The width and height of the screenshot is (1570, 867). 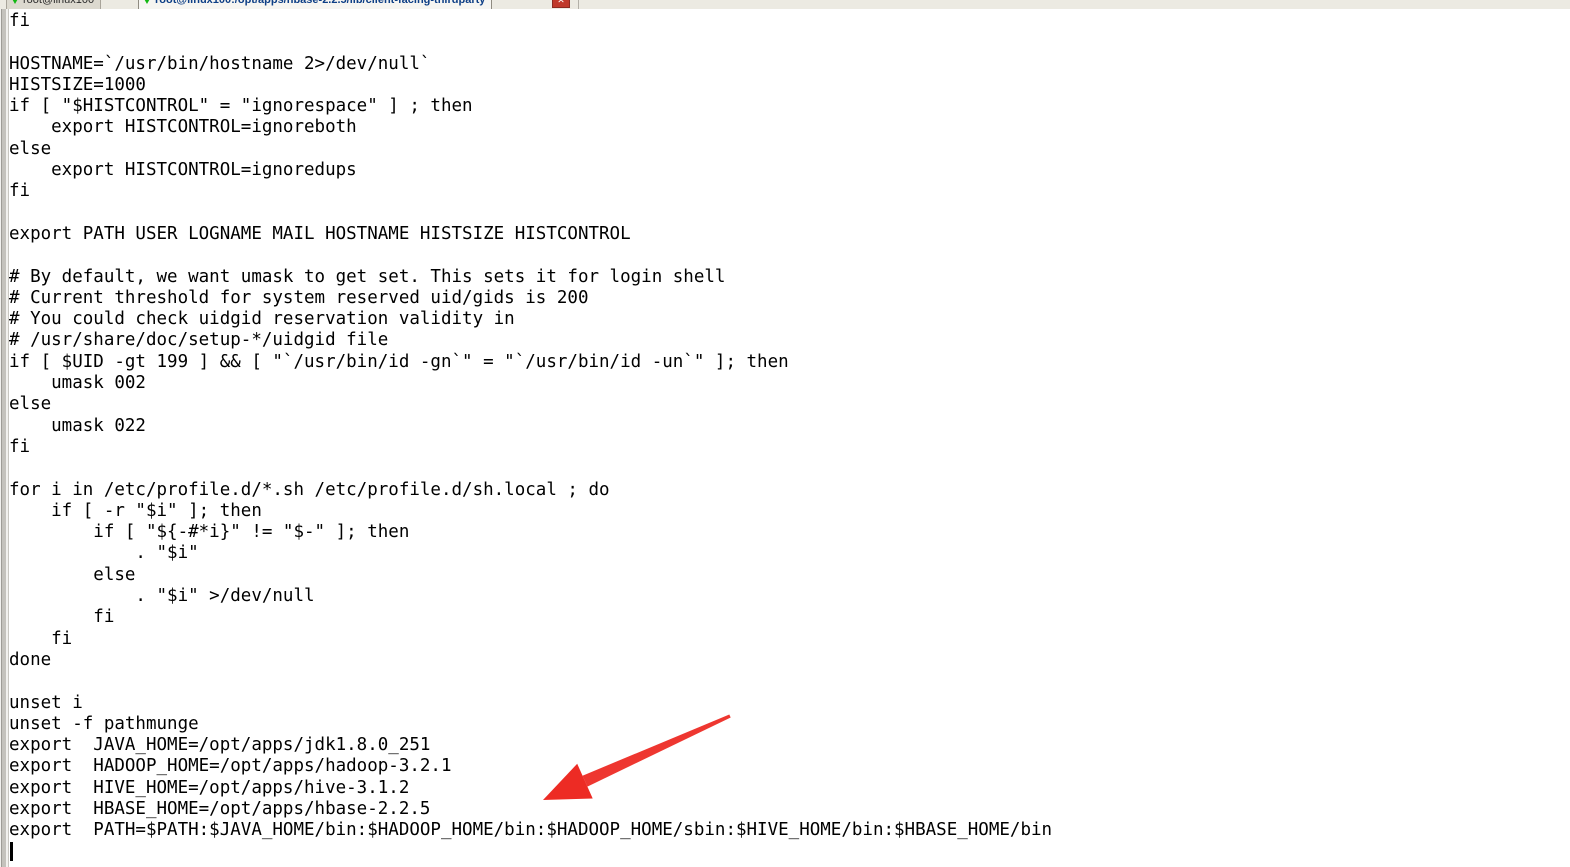 What do you see at coordinates (59, 3) in the screenshot?
I see `tab-label: root@linux100` at bounding box center [59, 3].